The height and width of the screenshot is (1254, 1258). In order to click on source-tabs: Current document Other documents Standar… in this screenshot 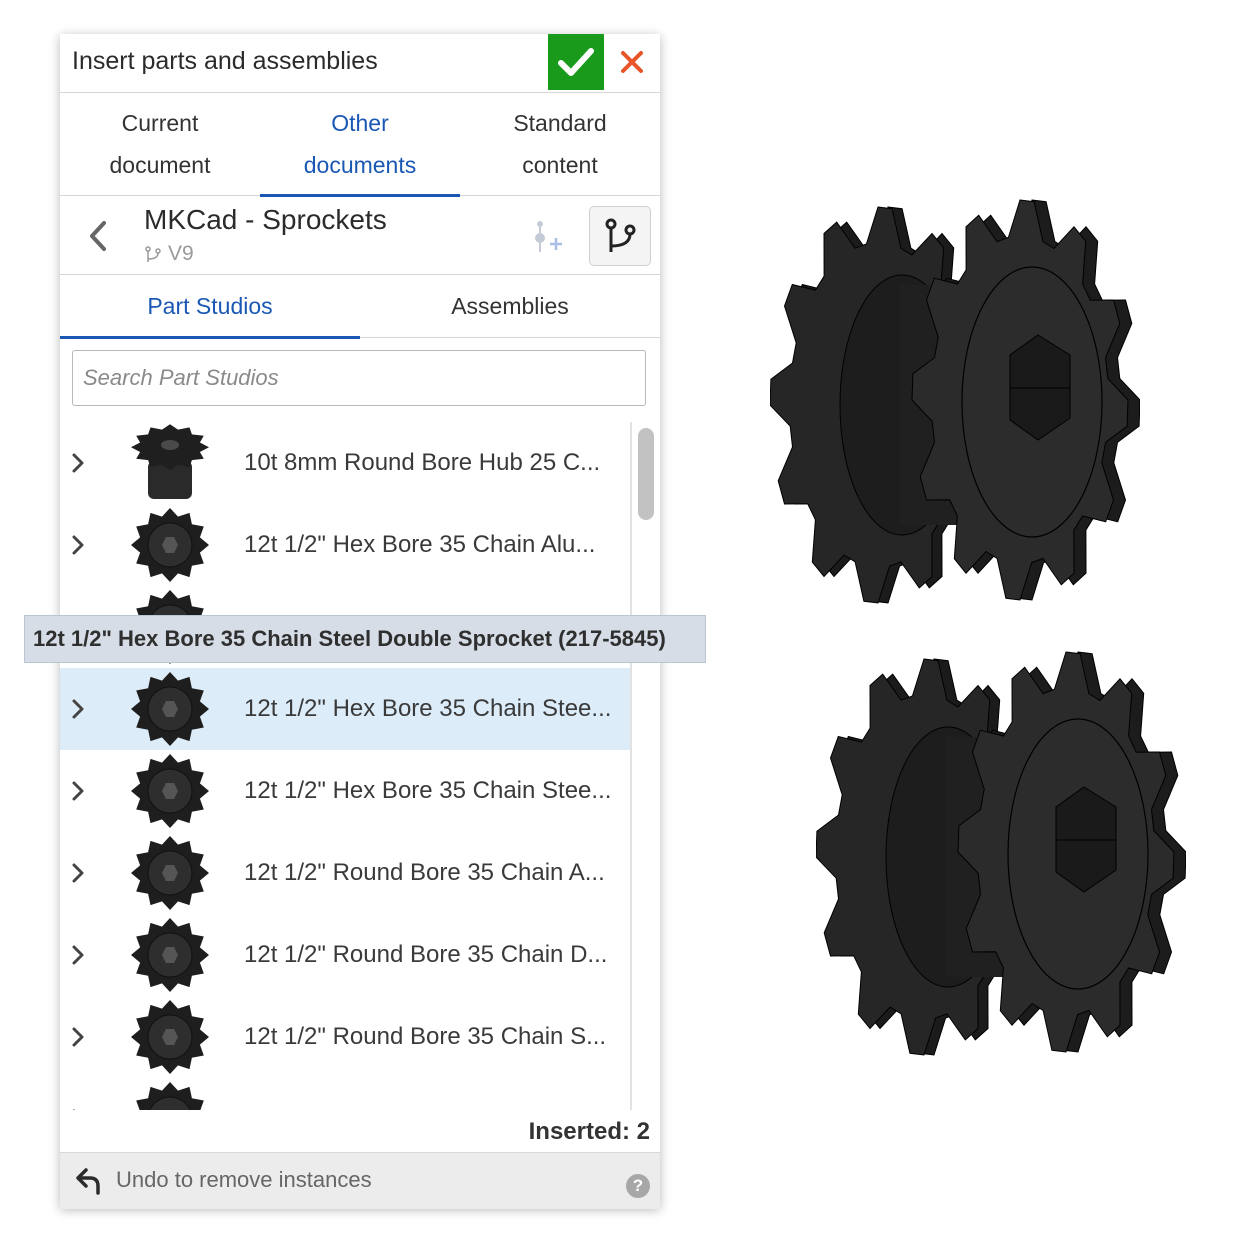, I will do `click(360, 145)`.